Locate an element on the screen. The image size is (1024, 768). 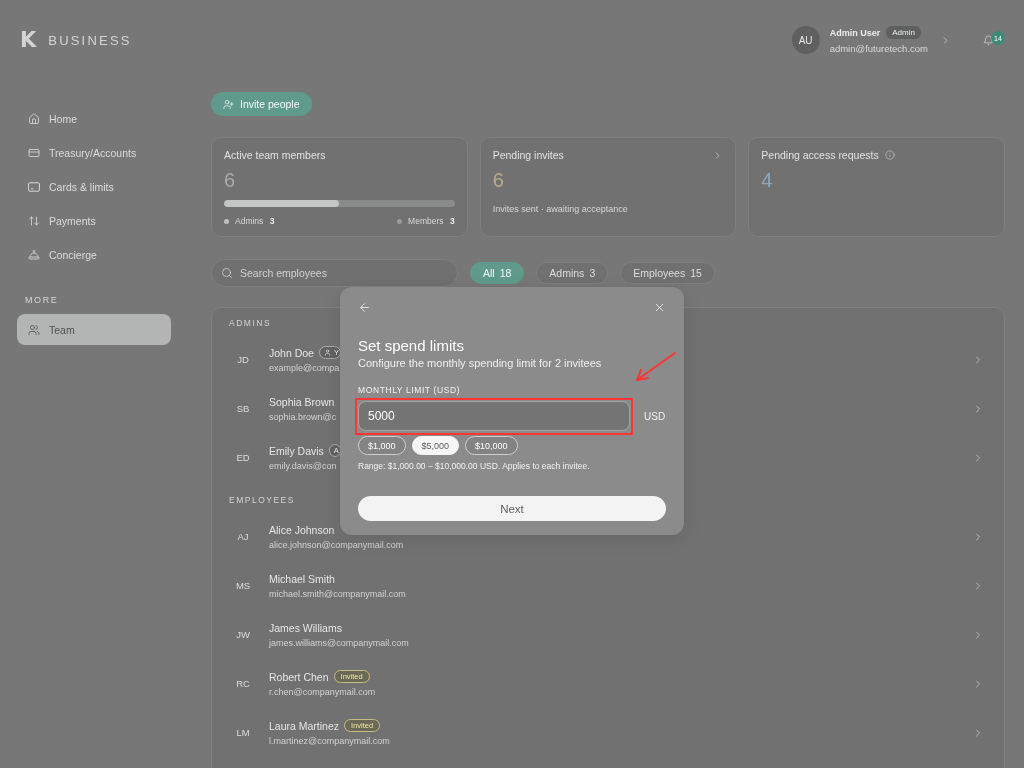
add-person-icon is located at coordinates (228, 104).